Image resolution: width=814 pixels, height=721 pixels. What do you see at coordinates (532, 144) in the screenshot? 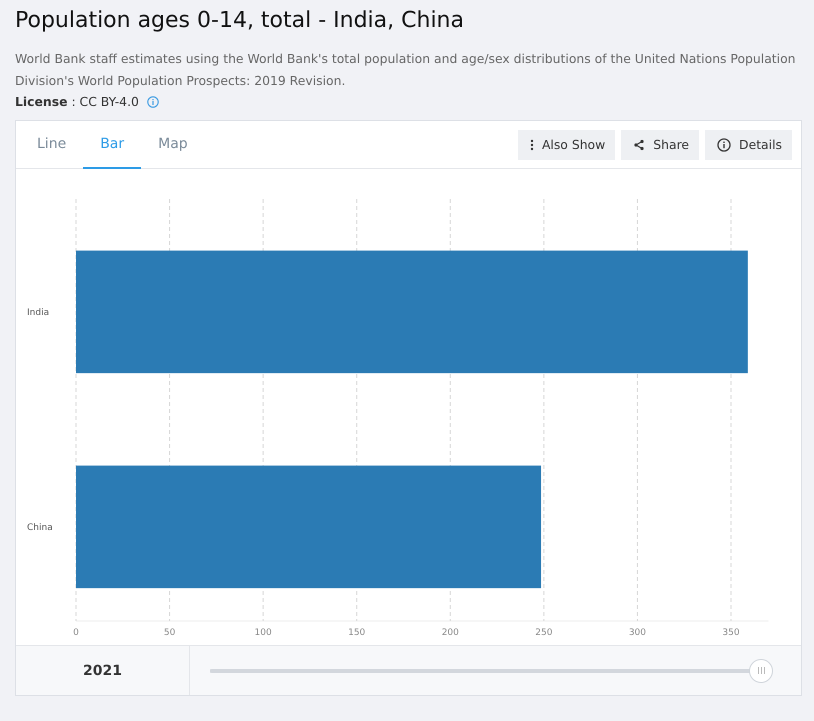
I see `more-icon` at bounding box center [532, 144].